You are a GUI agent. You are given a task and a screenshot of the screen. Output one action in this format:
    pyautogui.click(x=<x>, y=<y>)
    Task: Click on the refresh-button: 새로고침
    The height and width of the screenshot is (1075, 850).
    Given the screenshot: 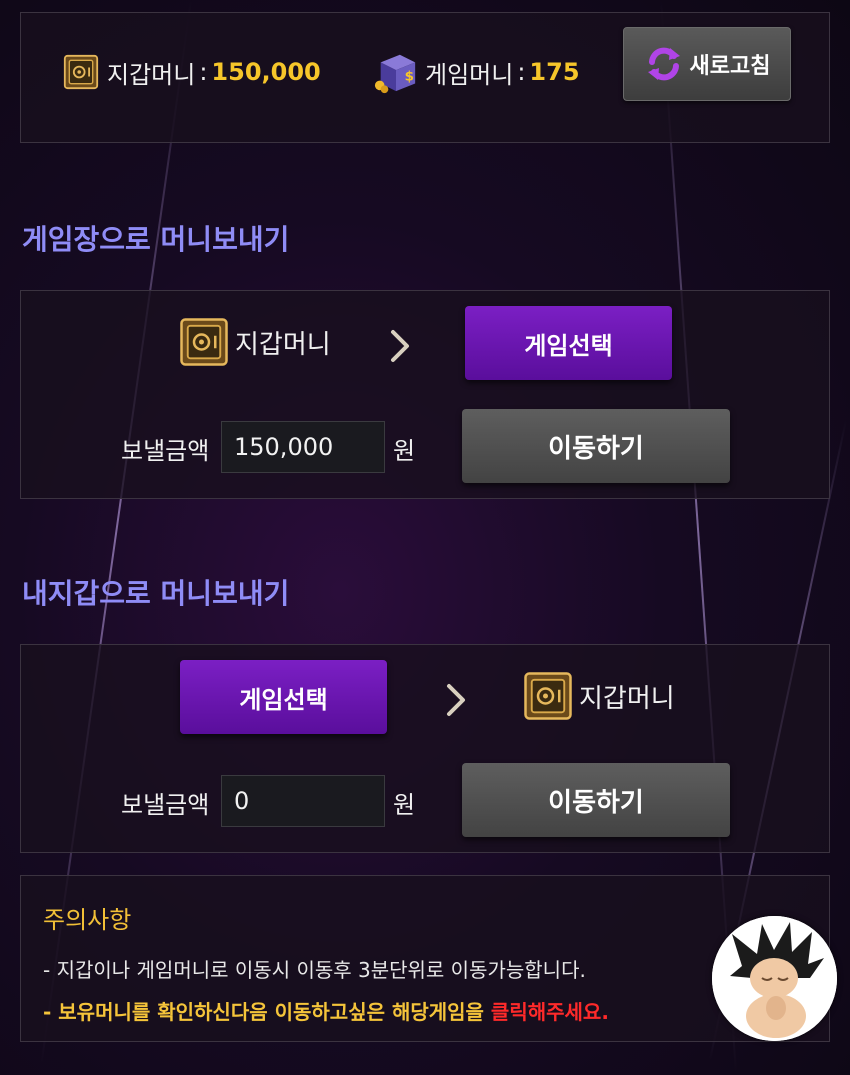 What is the action you would take?
    pyautogui.click(x=707, y=64)
    